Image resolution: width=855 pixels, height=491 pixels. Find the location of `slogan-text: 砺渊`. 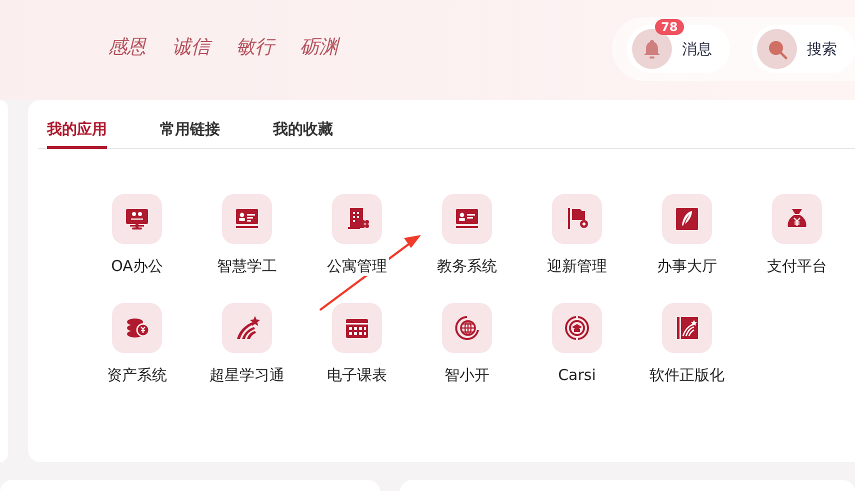

slogan-text: 砺渊 is located at coordinates (319, 47).